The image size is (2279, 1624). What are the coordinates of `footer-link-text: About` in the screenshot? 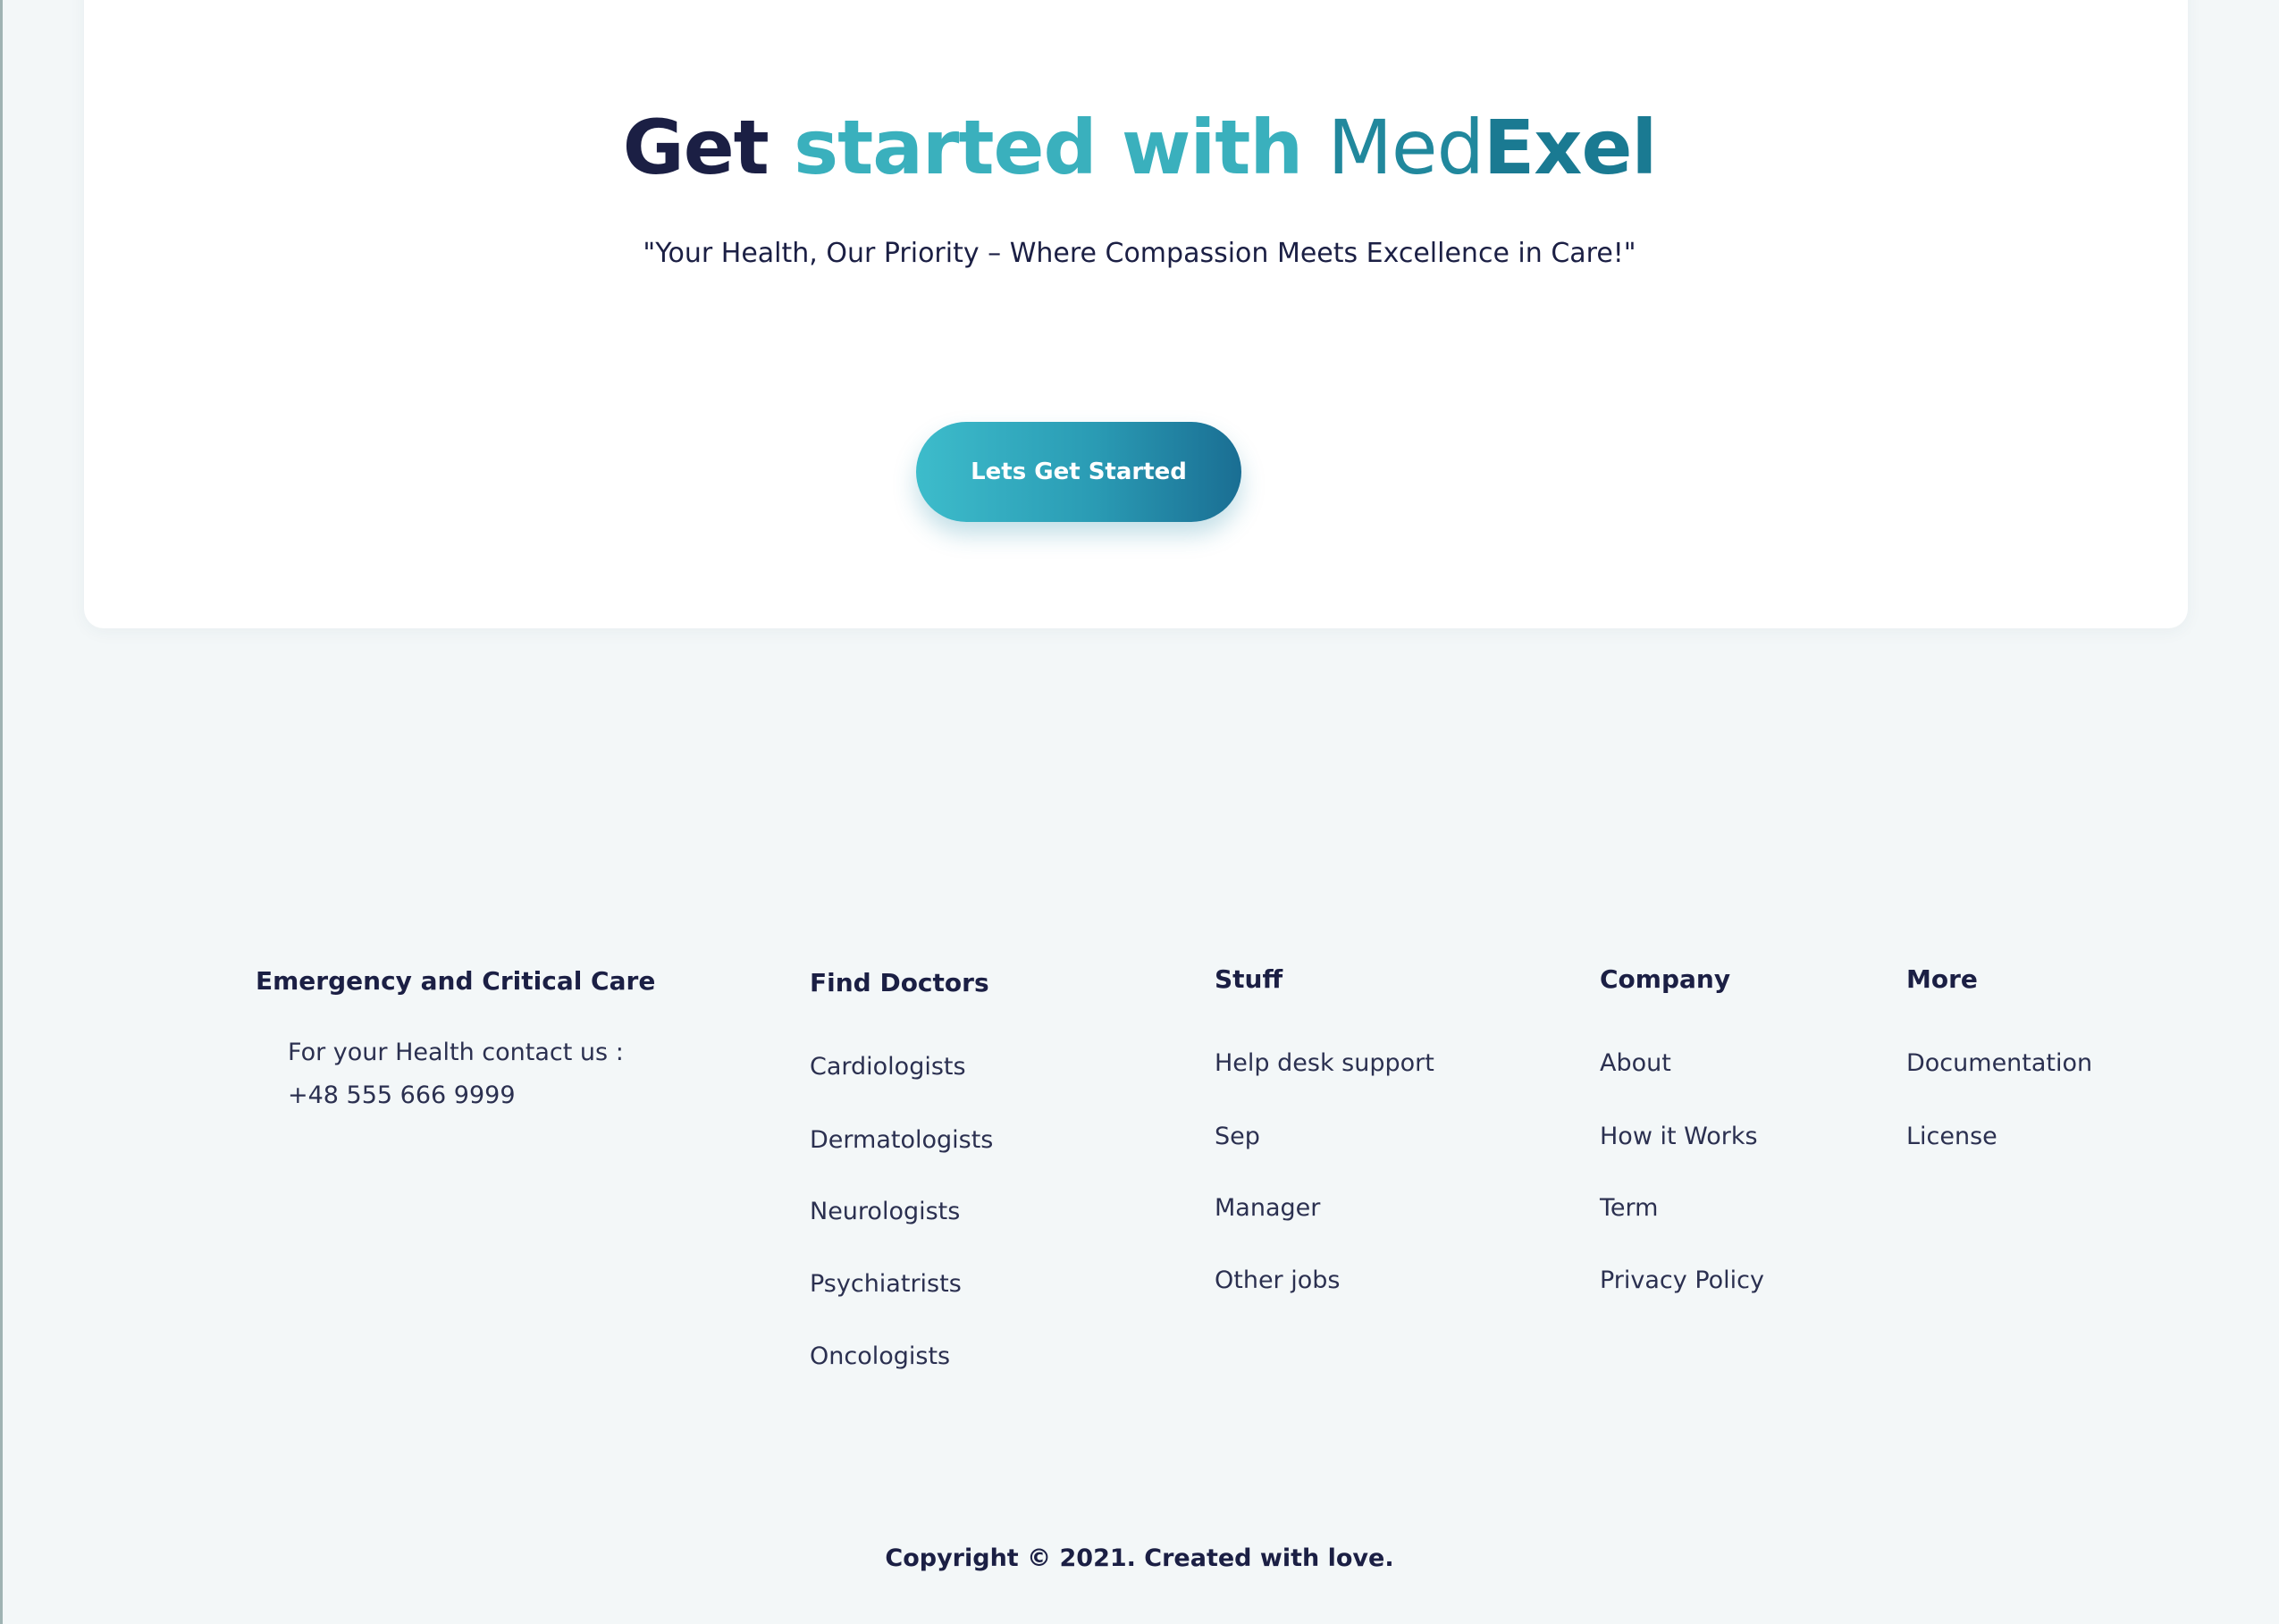 It's located at (1635, 1063).